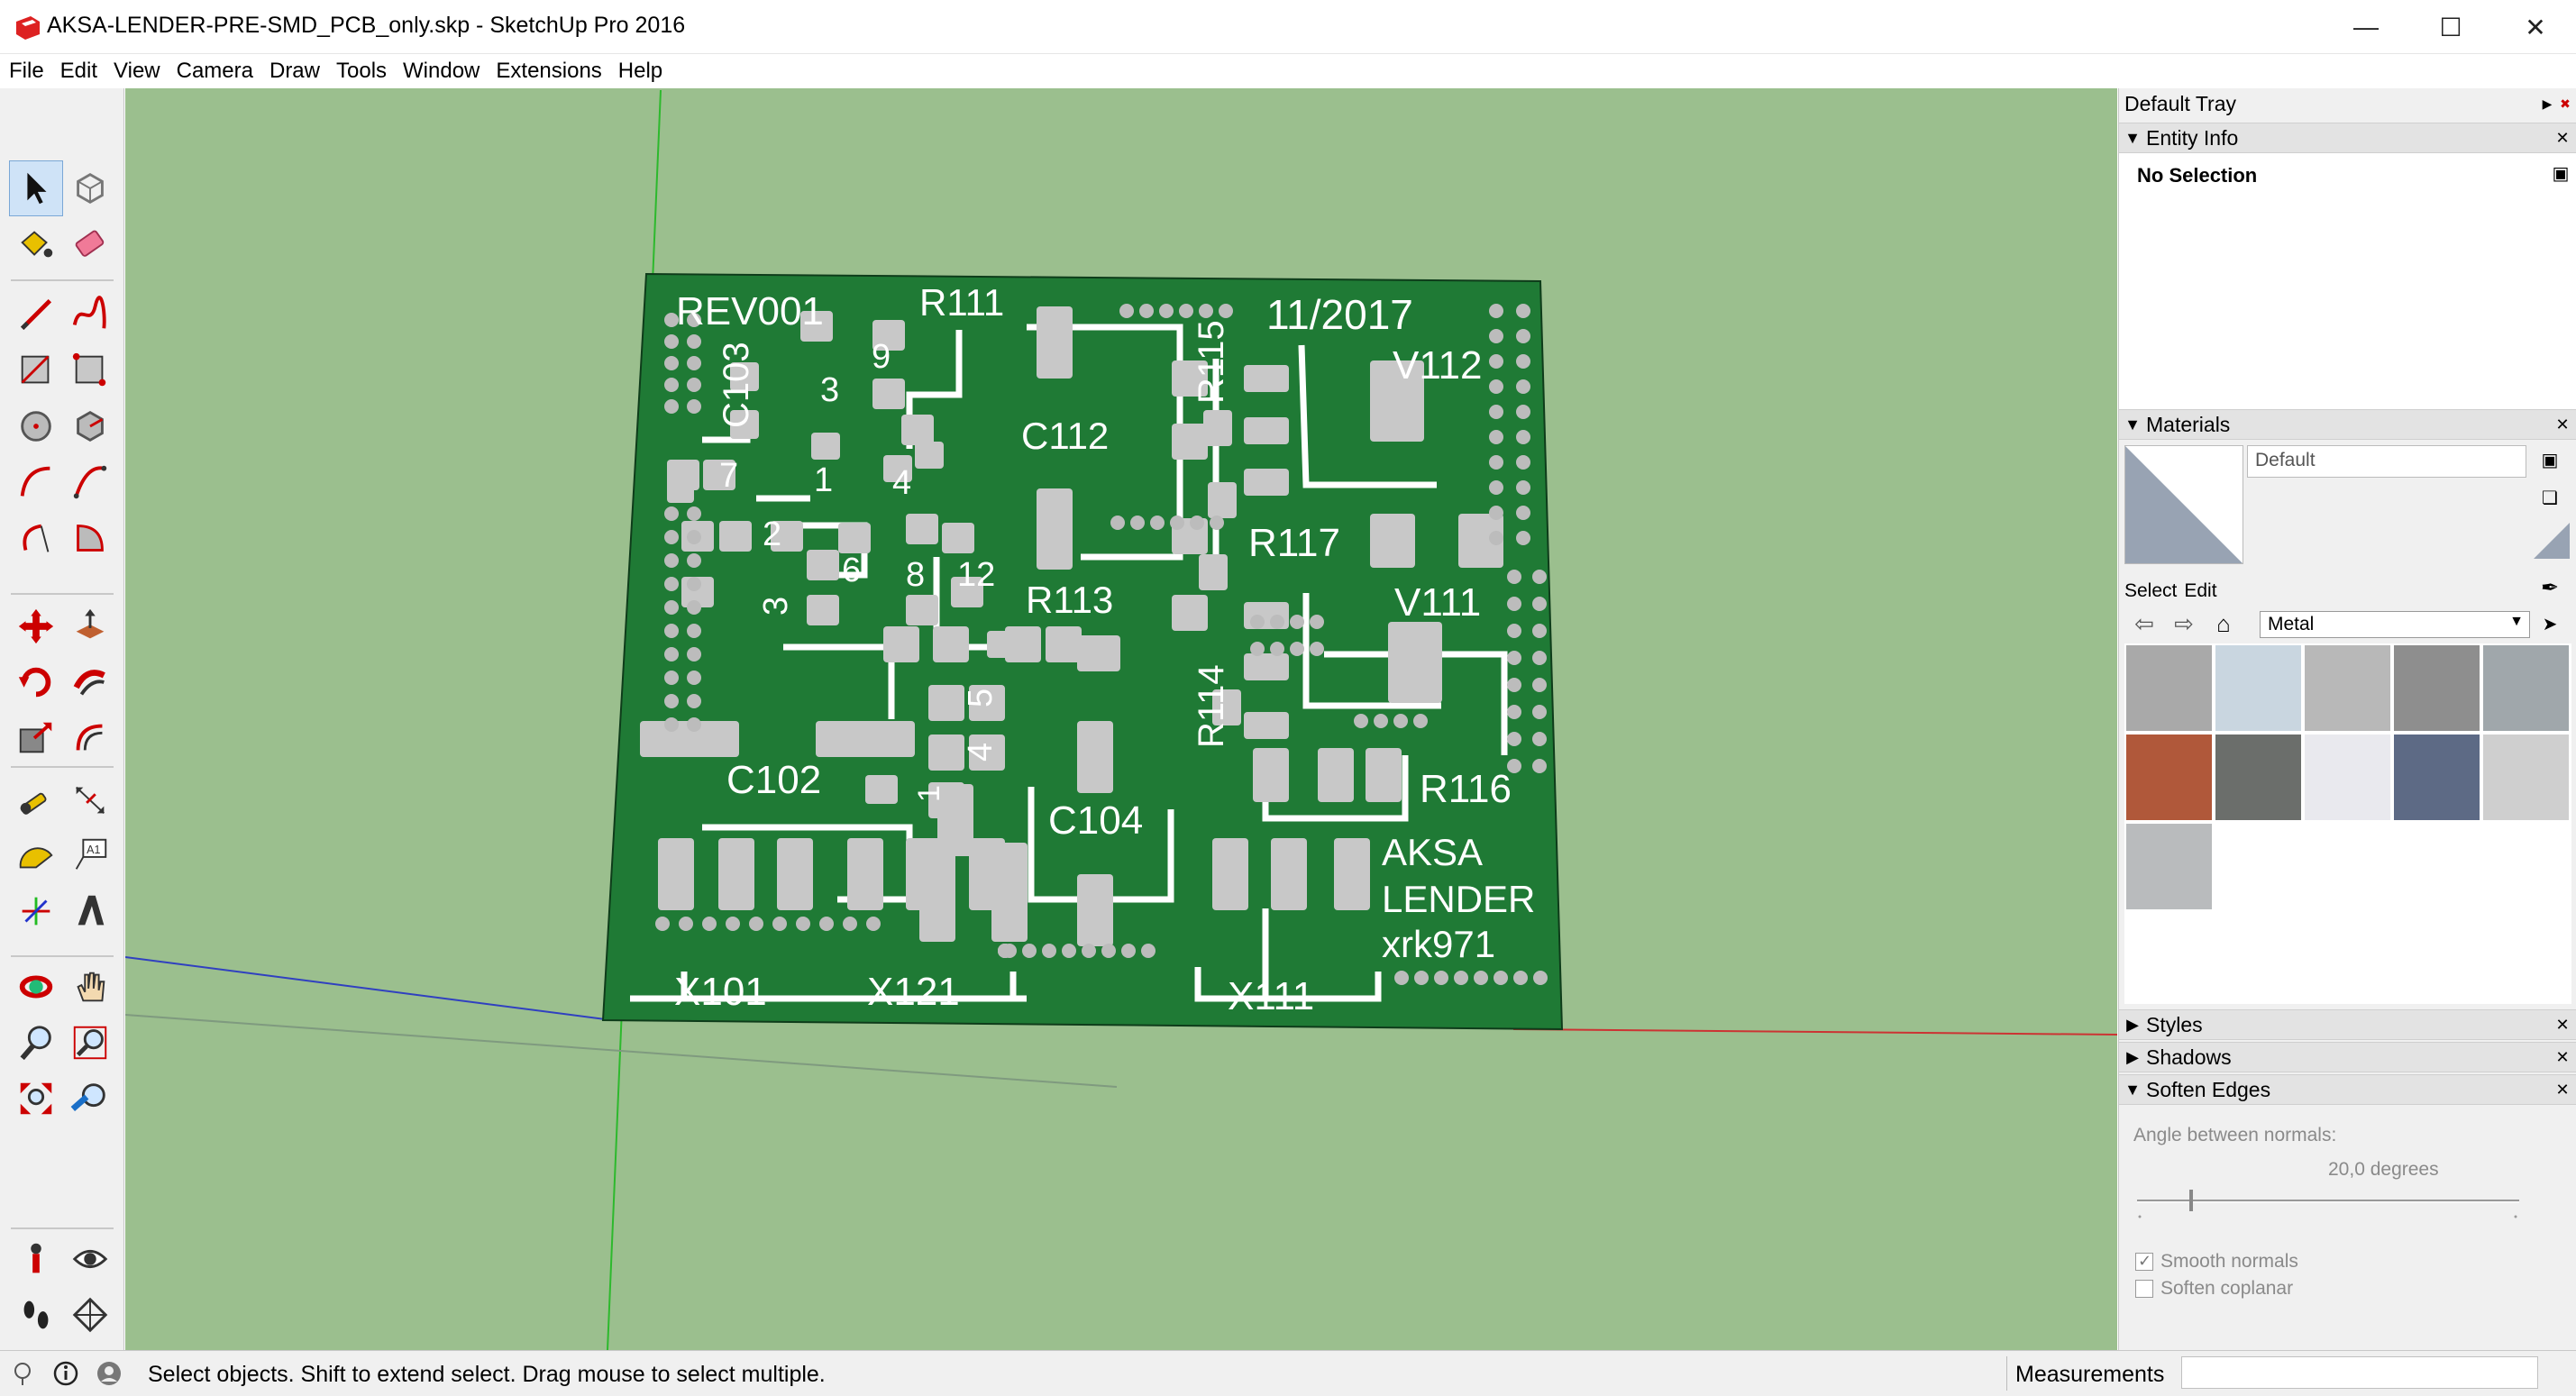 This screenshot has width=2576, height=1396. I want to click on 3d-text-button, so click(90, 911).